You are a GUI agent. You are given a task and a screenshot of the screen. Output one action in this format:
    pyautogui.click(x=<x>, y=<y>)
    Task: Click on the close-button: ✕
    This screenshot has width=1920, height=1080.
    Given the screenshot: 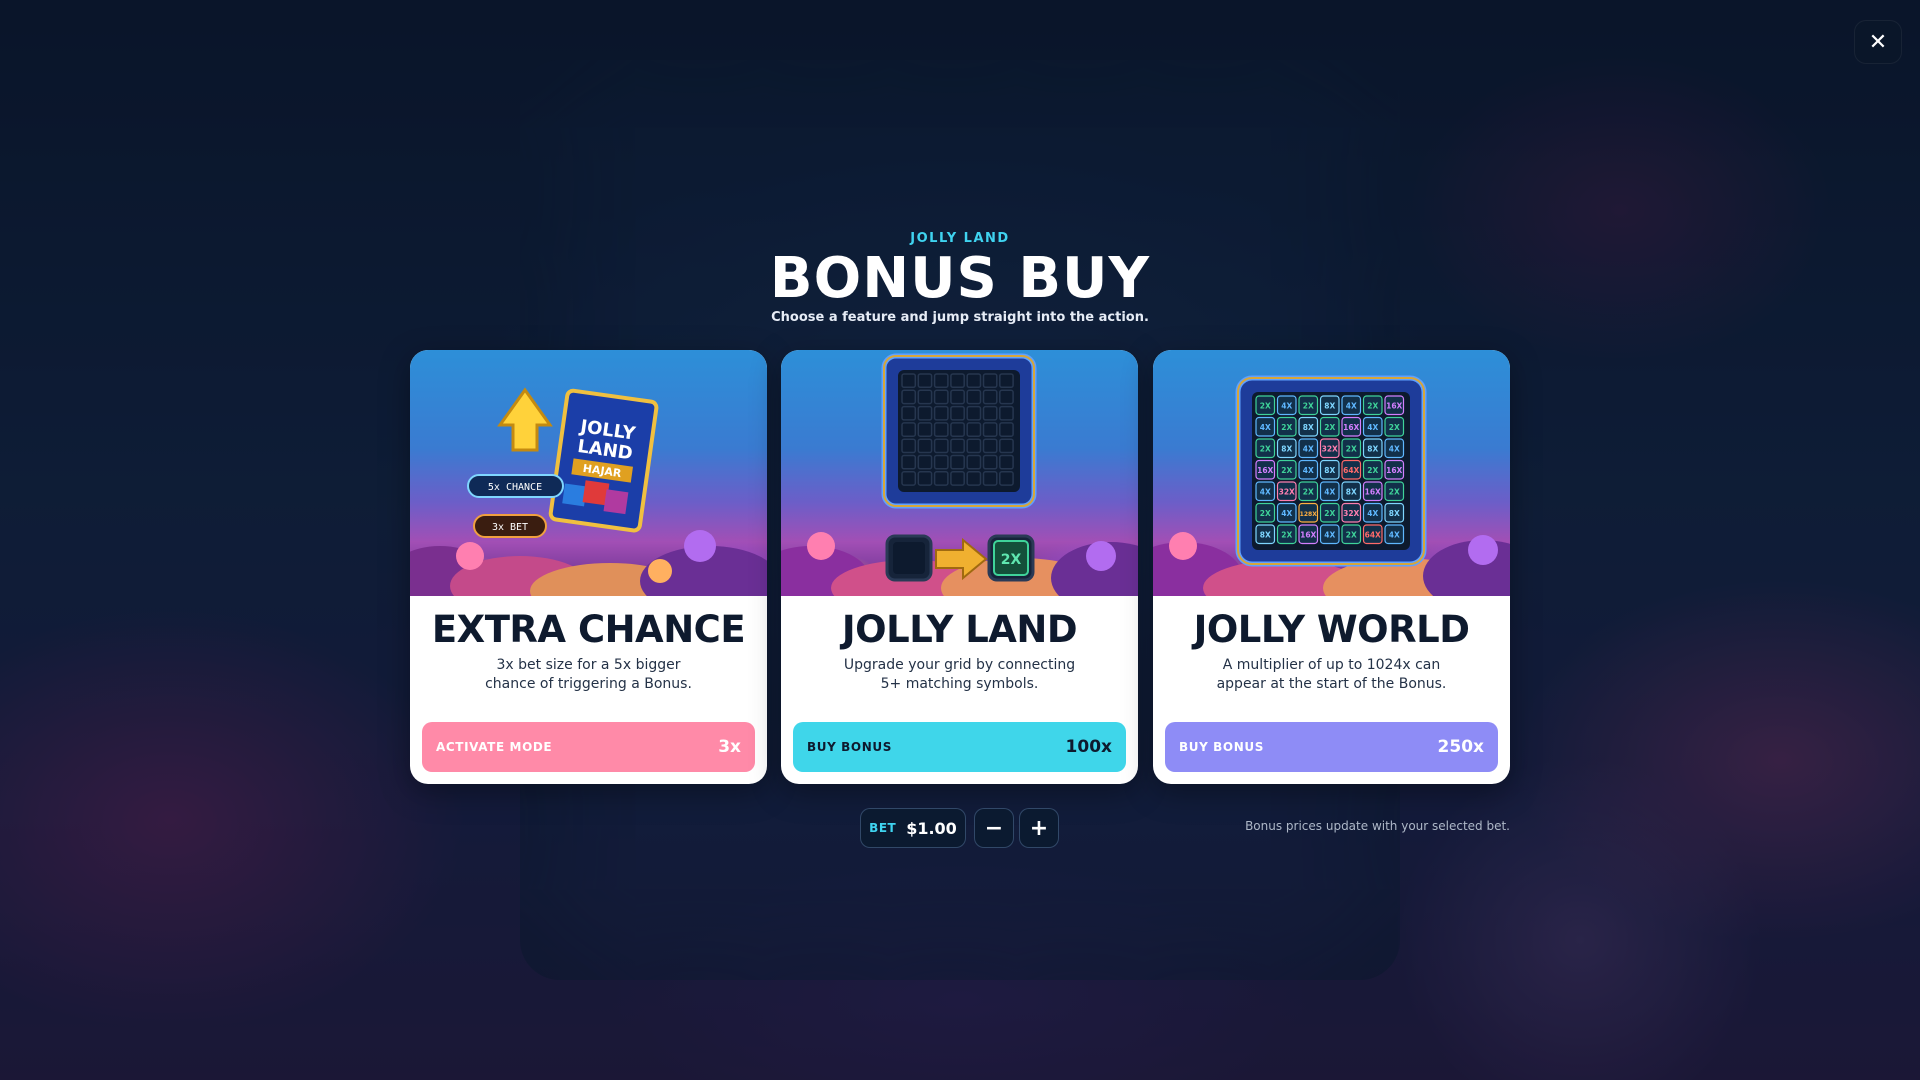 What is the action you would take?
    pyautogui.click(x=1878, y=42)
    